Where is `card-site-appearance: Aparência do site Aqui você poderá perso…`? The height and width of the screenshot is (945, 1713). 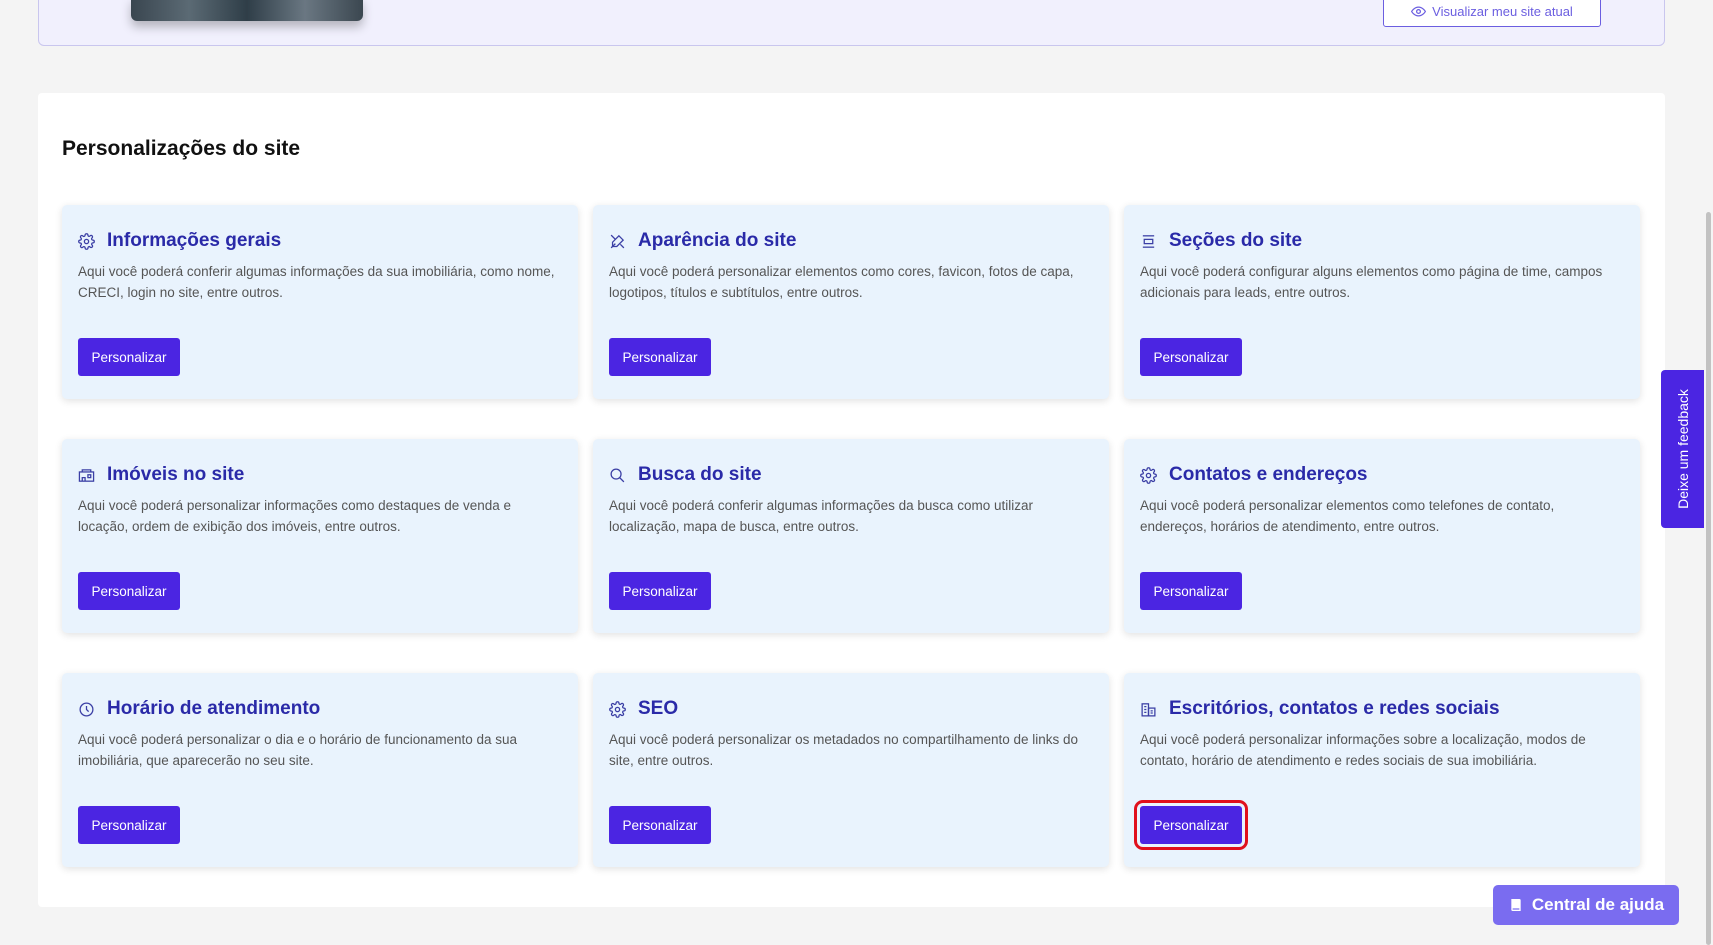
card-site-appearance: Aparência do site Aqui você poderá perso… is located at coordinates (851, 302).